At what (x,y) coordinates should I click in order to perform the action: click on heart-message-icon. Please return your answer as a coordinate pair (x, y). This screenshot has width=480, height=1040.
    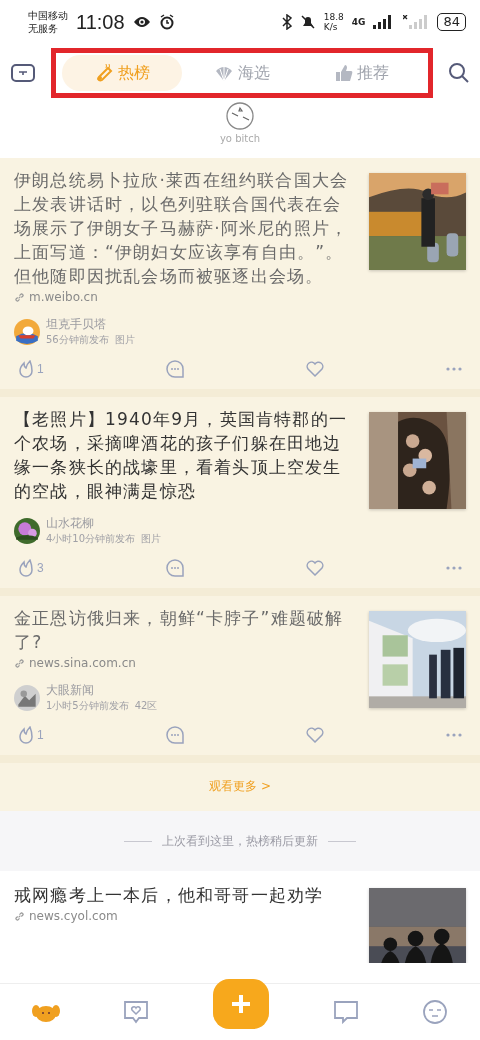
    Looking at the image, I should click on (136, 1012).